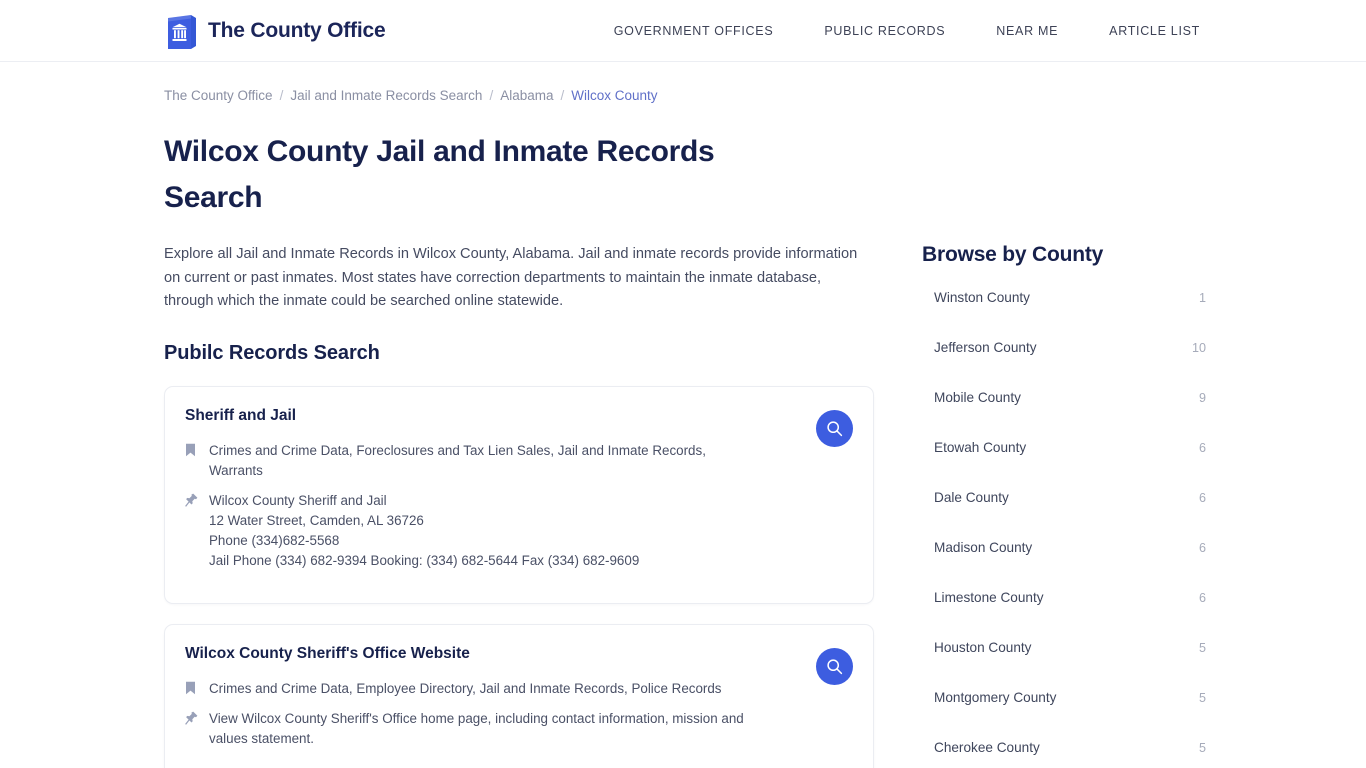  What do you see at coordinates (980, 447) in the screenshot?
I see `county-name: Etowah County` at bounding box center [980, 447].